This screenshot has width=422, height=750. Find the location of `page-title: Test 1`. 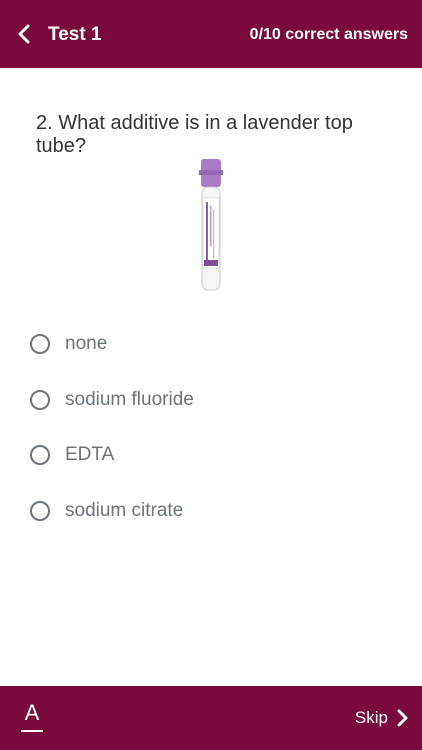

page-title: Test 1 is located at coordinates (75, 34).